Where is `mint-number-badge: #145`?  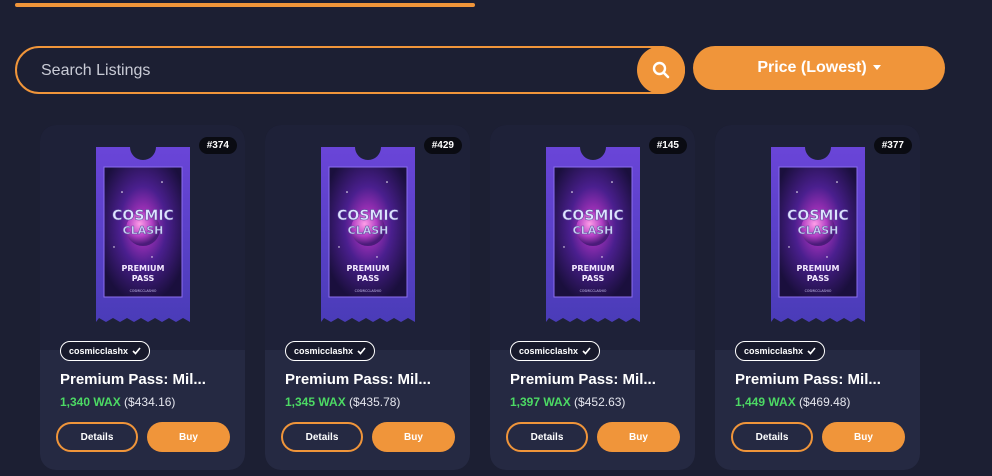
mint-number-badge: #145 is located at coordinates (667, 145).